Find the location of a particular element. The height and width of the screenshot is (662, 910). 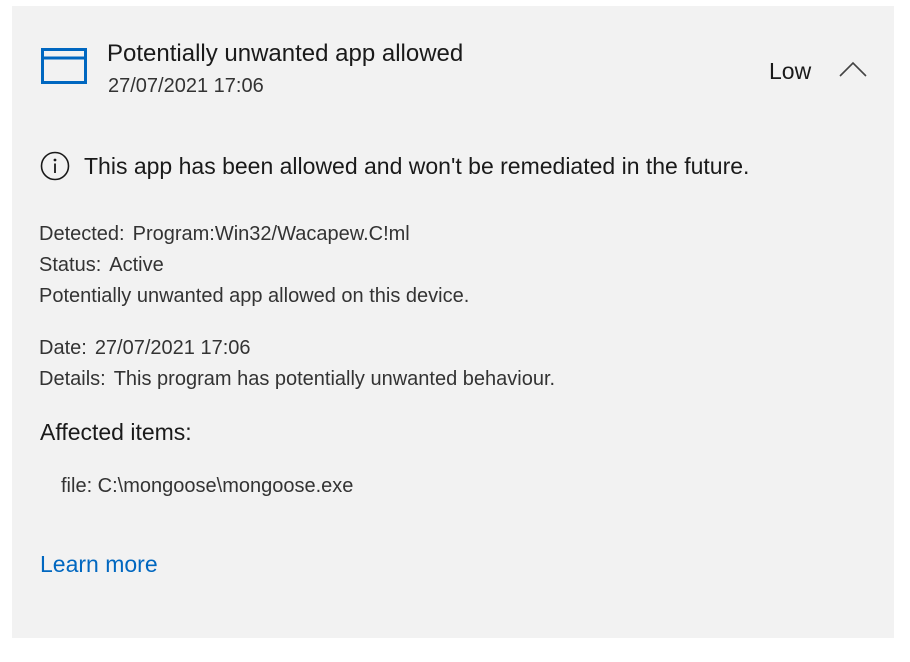

status-value: Active is located at coordinates (136, 265).